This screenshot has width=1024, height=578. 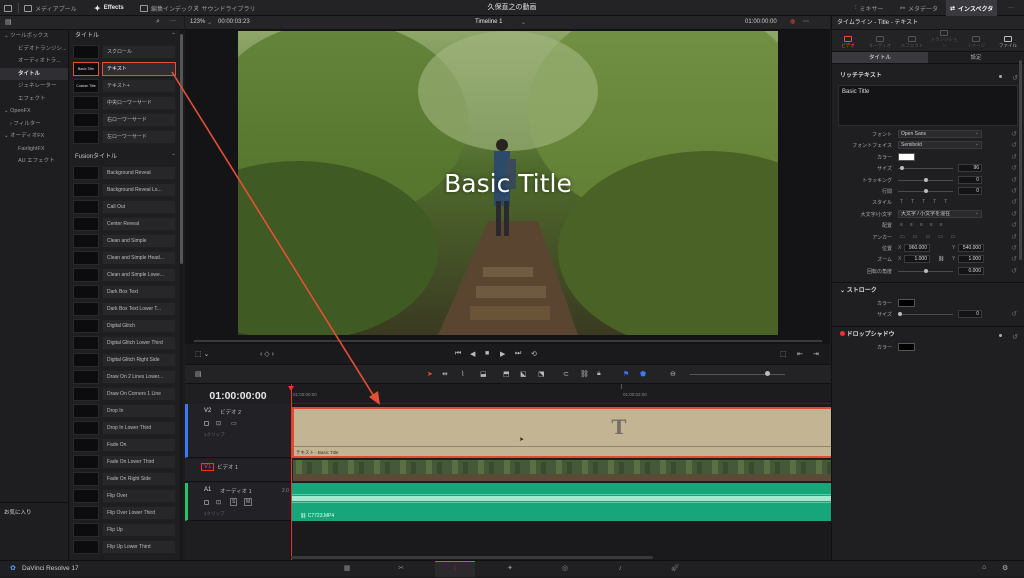 What do you see at coordinates (971, 247) in the screenshot?
I see `position-y-input: 540.000` at bounding box center [971, 247].